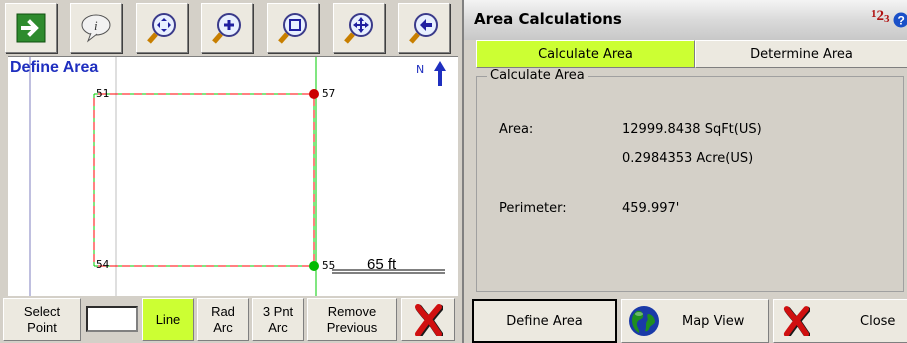 This screenshot has width=907, height=343. Describe the element at coordinates (516, 129) in the screenshot. I see `area-label: Area:` at that location.